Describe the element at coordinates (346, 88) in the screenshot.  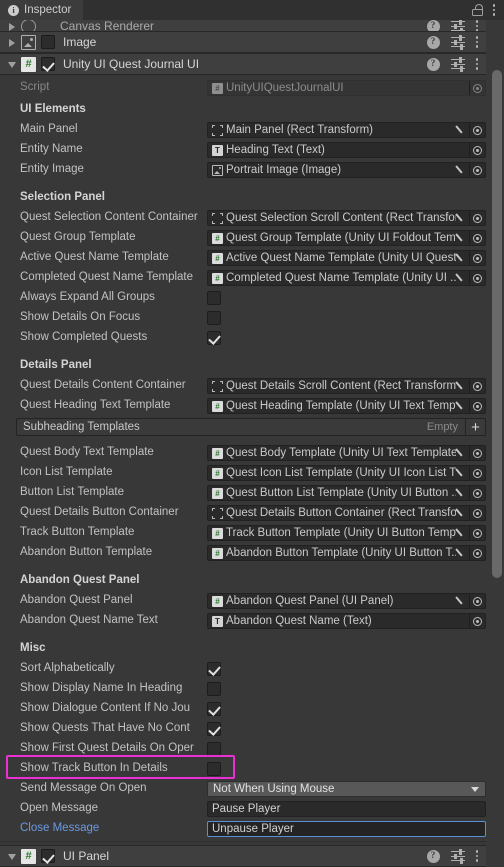
I see `script-object-field: # UnityUIQuestJournalUI` at that location.